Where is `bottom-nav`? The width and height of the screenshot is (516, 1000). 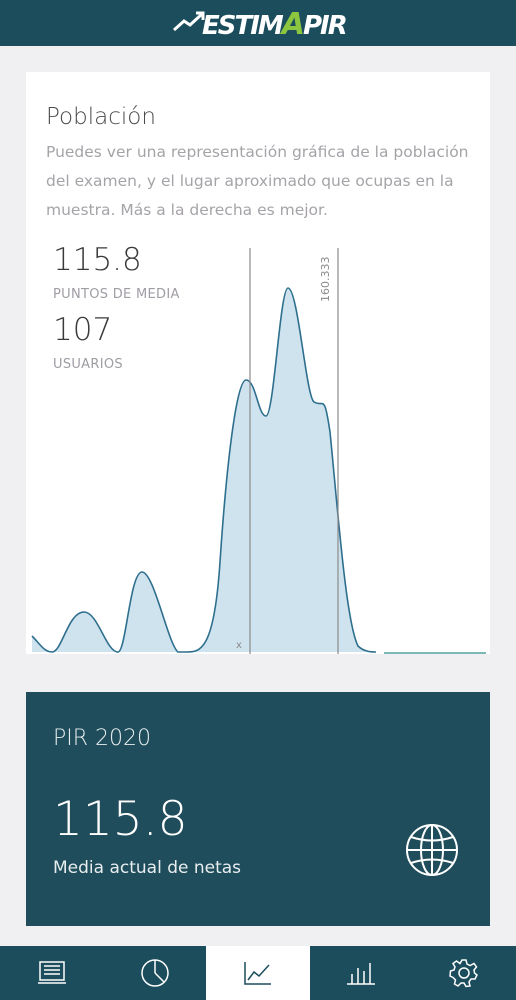
bottom-nav is located at coordinates (258, 973).